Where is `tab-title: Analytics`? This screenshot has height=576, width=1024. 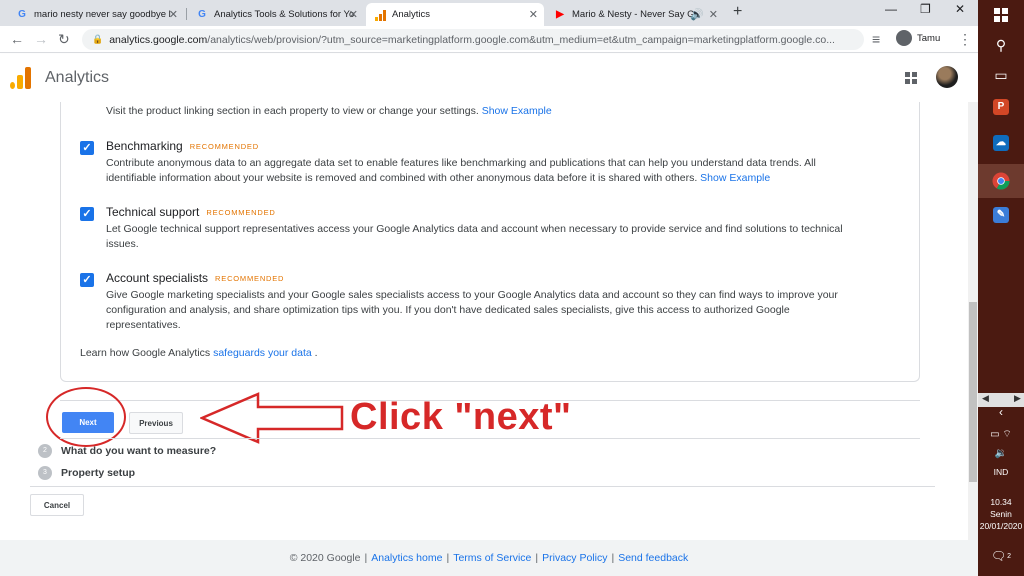
tab-title: Analytics is located at coordinates (411, 14).